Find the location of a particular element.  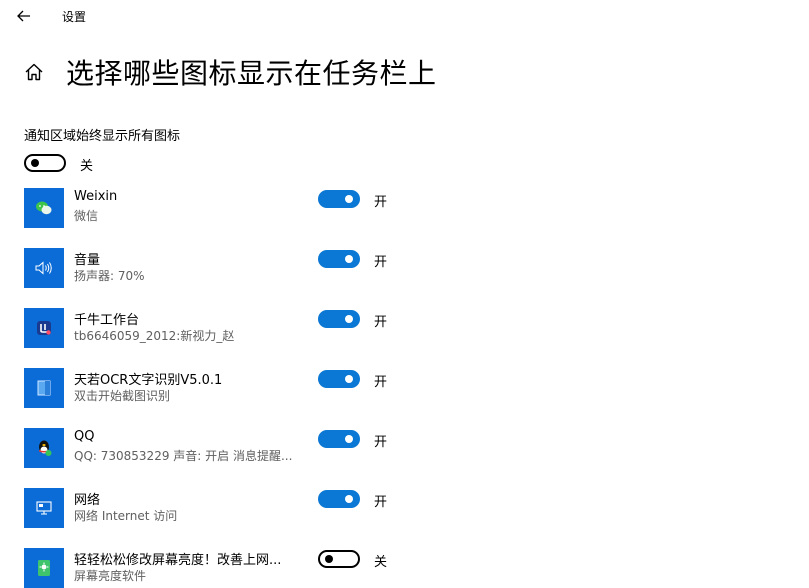

always-show-all-label: 通知区域始终显示所有图标 is located at coordinates (102, 136).